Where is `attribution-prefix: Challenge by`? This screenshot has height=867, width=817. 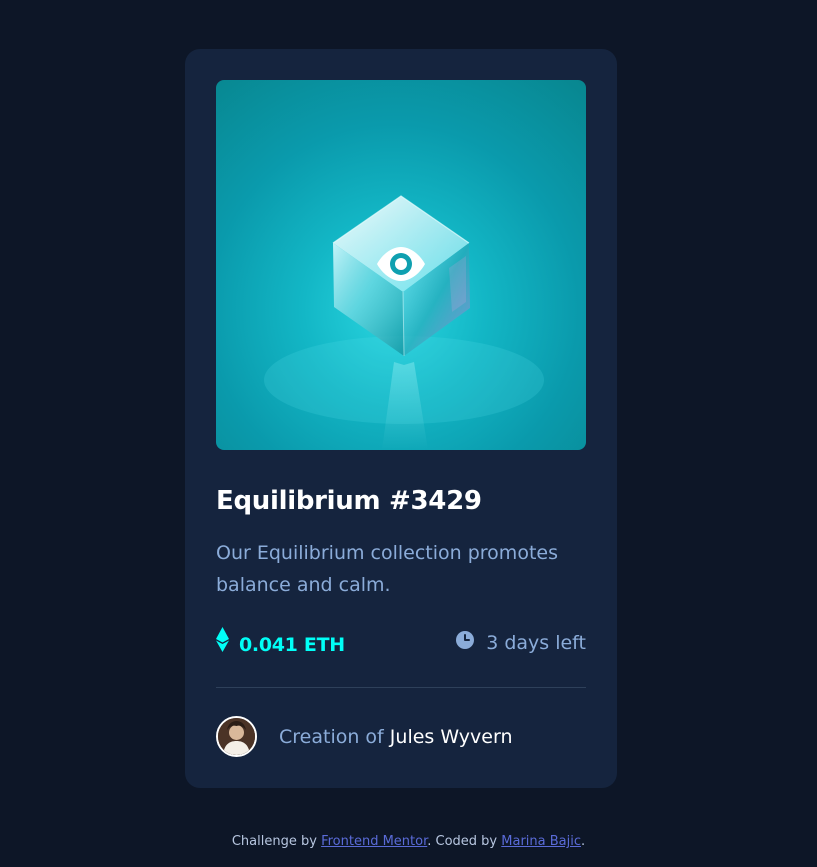
attribution-prefix: Challenge by is located at coordinates (274, 841).